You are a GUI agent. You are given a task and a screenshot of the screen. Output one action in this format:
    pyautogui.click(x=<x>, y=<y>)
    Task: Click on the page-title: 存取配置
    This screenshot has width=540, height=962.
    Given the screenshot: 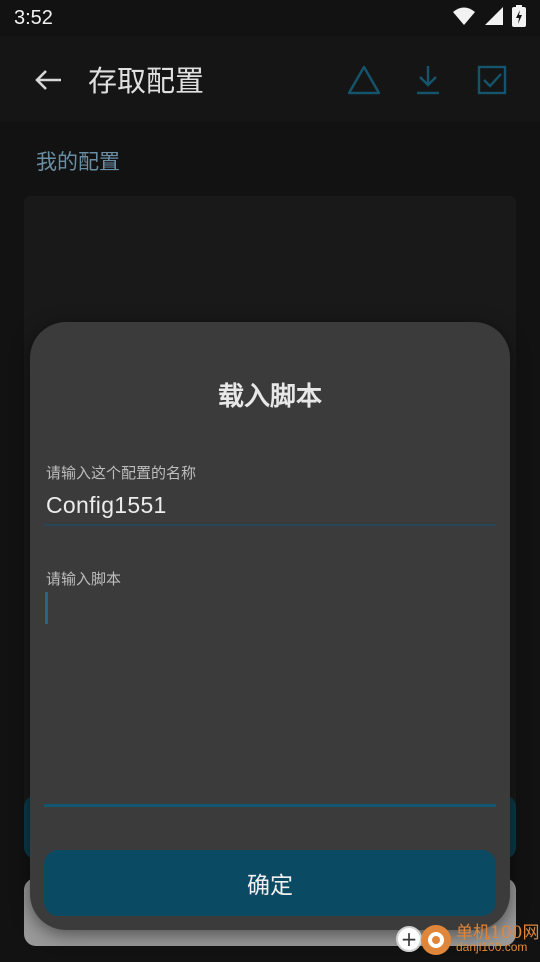 What is the action you would take?
    pyautogui.click(x=146, y=81)
    